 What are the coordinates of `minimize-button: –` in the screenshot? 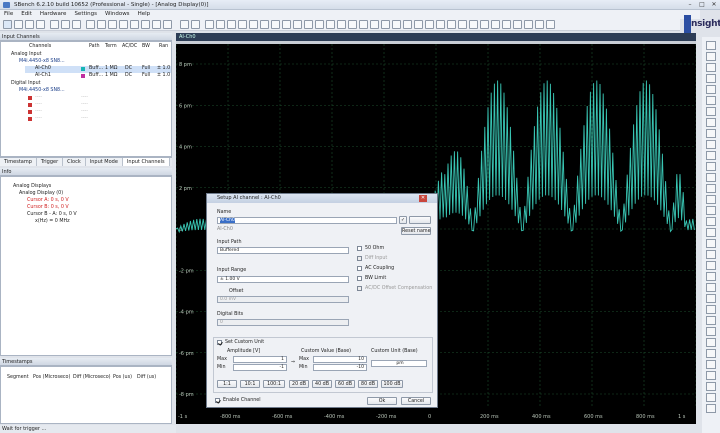 It's located at (690, 5).